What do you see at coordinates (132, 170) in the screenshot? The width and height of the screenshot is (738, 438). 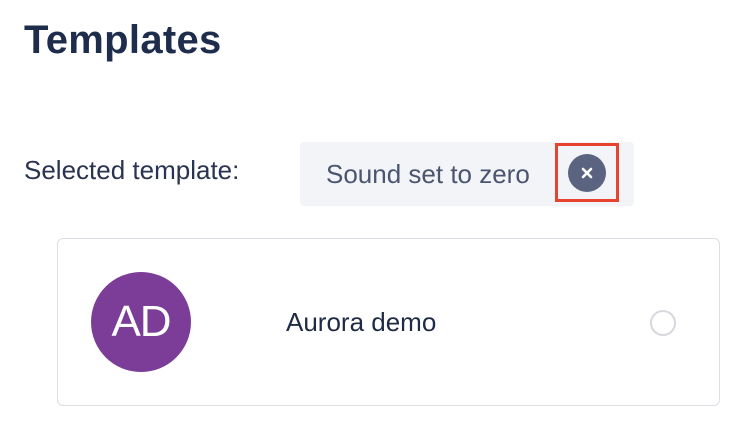 I see `selected-template-label: Selected template:` at bounding box center [132, 170].